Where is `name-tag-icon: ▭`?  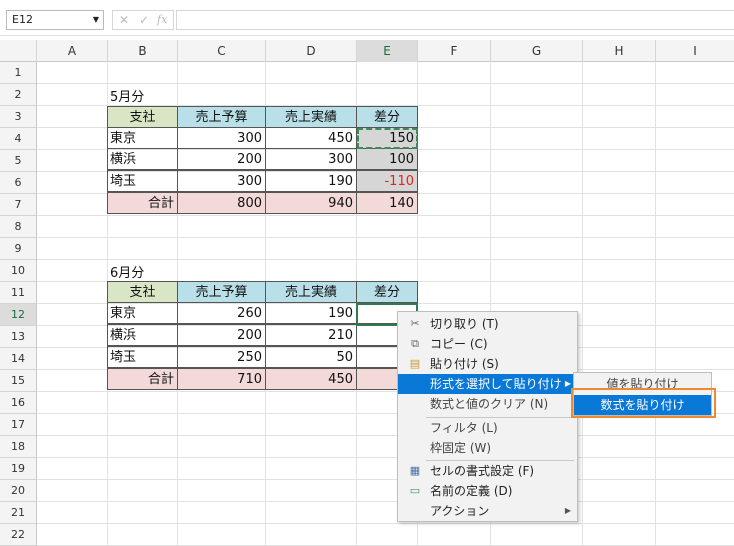 name-tag-icon: ▭ is located at coordinates (415, 490).